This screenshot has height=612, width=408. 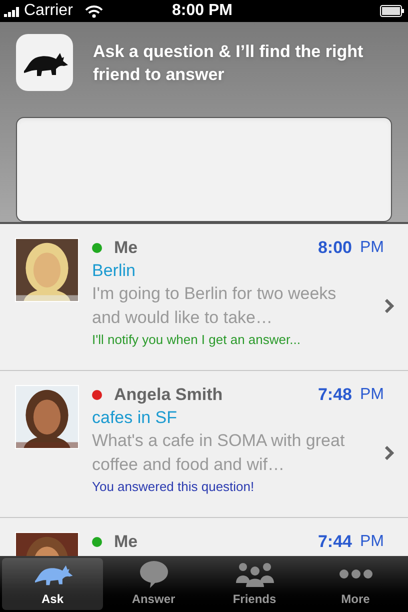 What do you see at coordinates (392, 11) in the screenshot?
I see `battery-icon` at bounding box center [392, 11].